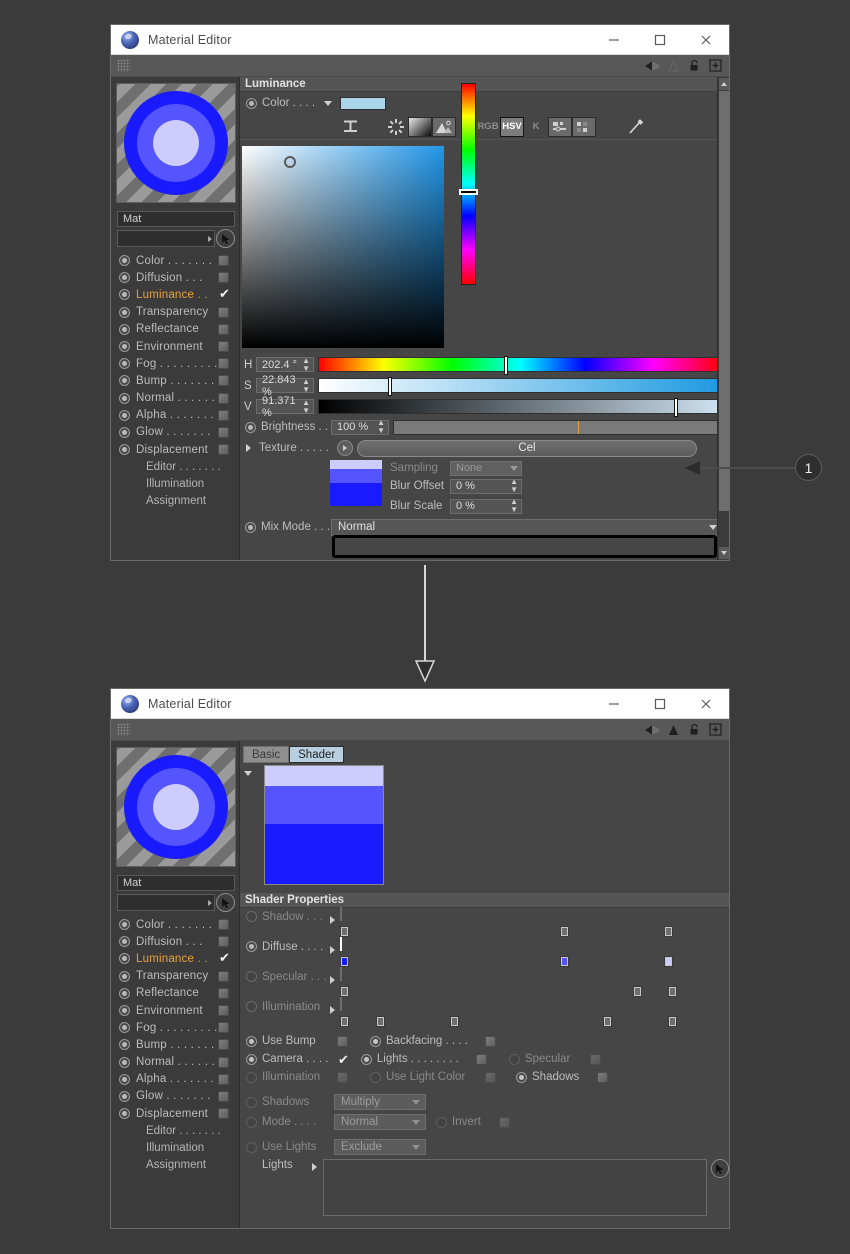 The height and width of the screenshot is (1254, 850). I want to click on saturation-value-picker, so click(343, 247).